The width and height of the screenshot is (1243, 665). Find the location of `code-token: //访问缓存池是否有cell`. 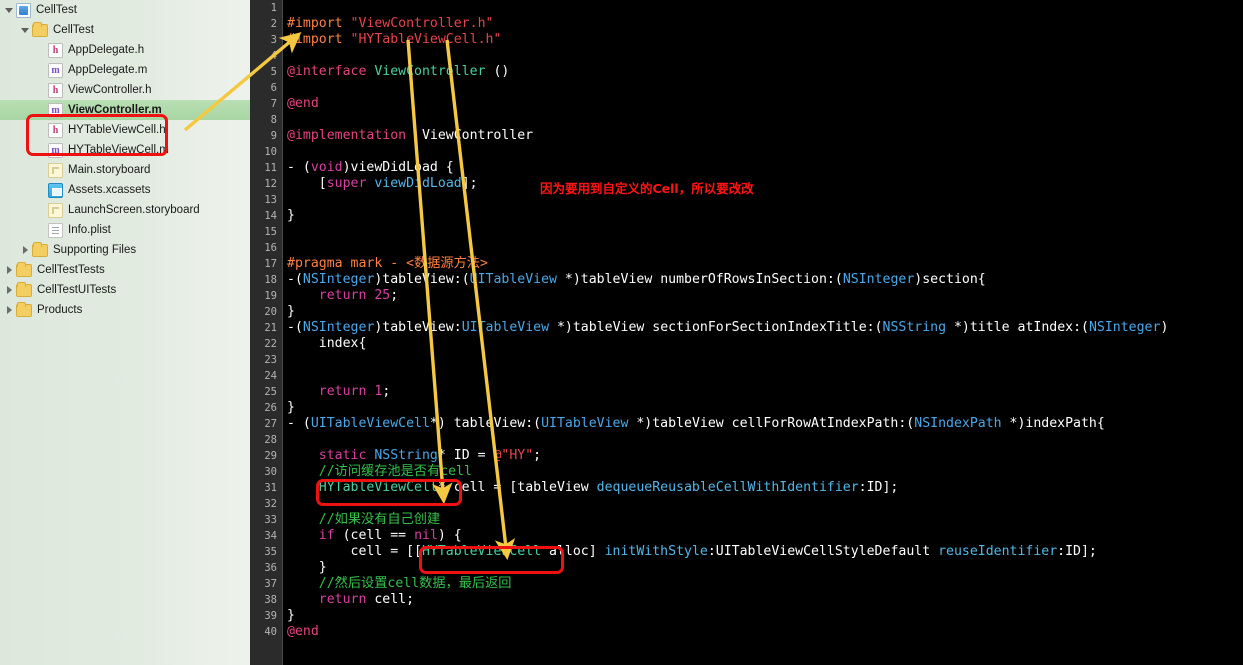

code-token: //访问缓存池是否有cell is located at coordinates (379, 471).